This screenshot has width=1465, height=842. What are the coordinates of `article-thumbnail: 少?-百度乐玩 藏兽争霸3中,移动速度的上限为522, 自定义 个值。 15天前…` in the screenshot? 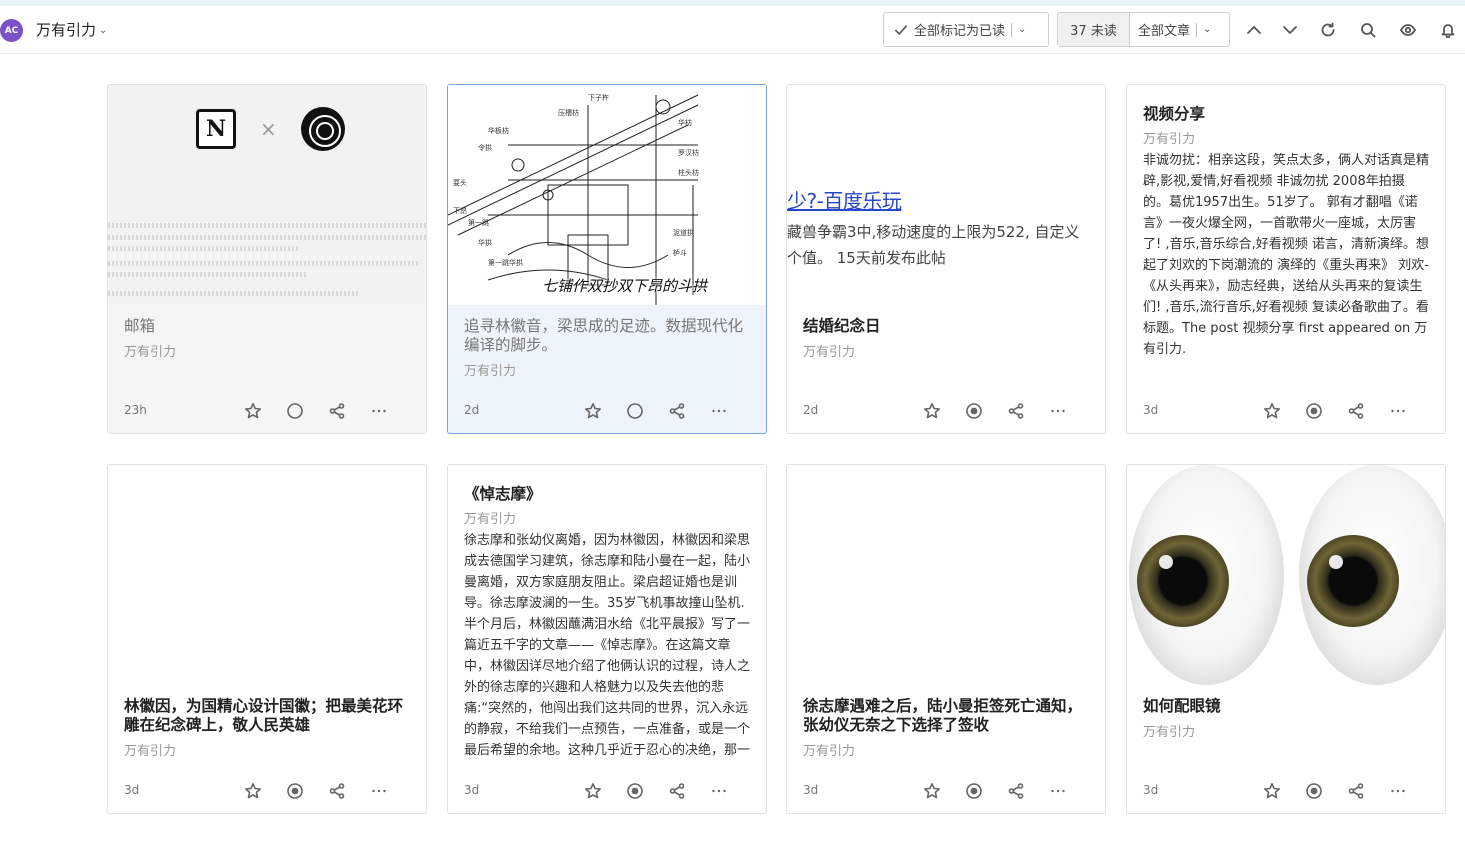 It's located at (946, 195).